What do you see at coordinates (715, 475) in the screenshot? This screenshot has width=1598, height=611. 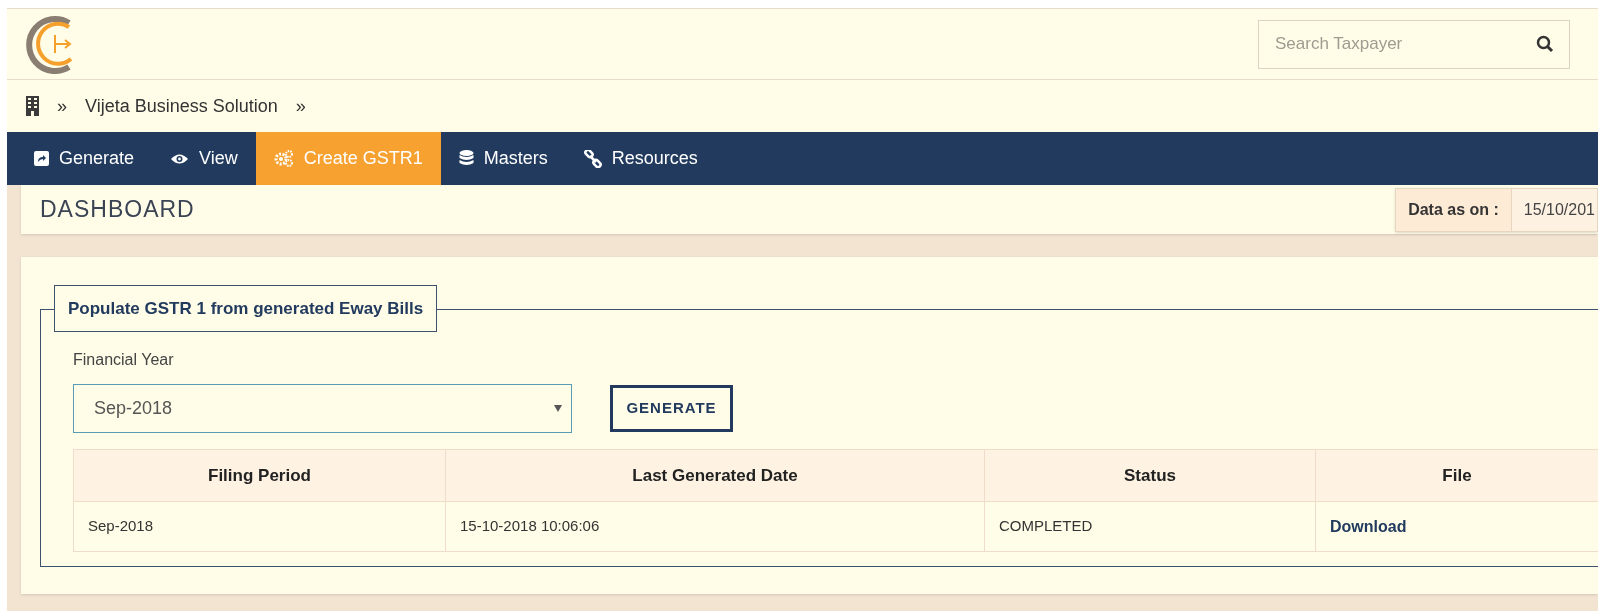 I see `column-header: Last Generated Date` at bounding box center [715, 475].